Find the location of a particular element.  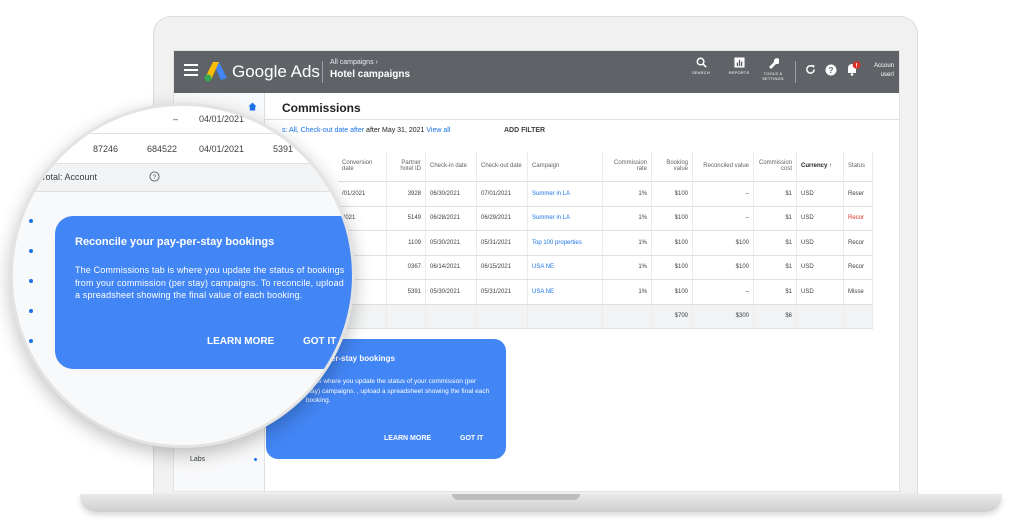

tools-settings-tool: TOOLS & SETTINGS is located at coordinates (773, 69).